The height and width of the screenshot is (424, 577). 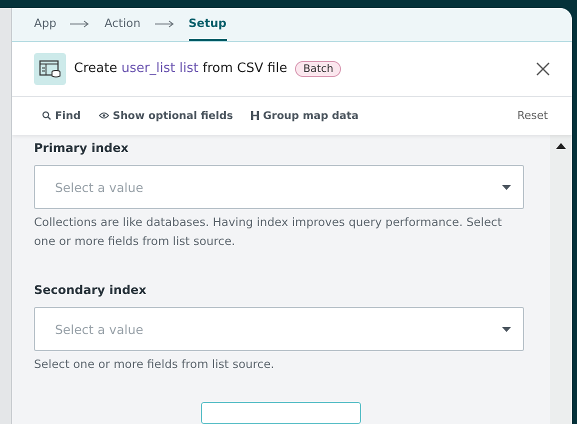 I want to click on table-icon, so click(x=50, y=68).